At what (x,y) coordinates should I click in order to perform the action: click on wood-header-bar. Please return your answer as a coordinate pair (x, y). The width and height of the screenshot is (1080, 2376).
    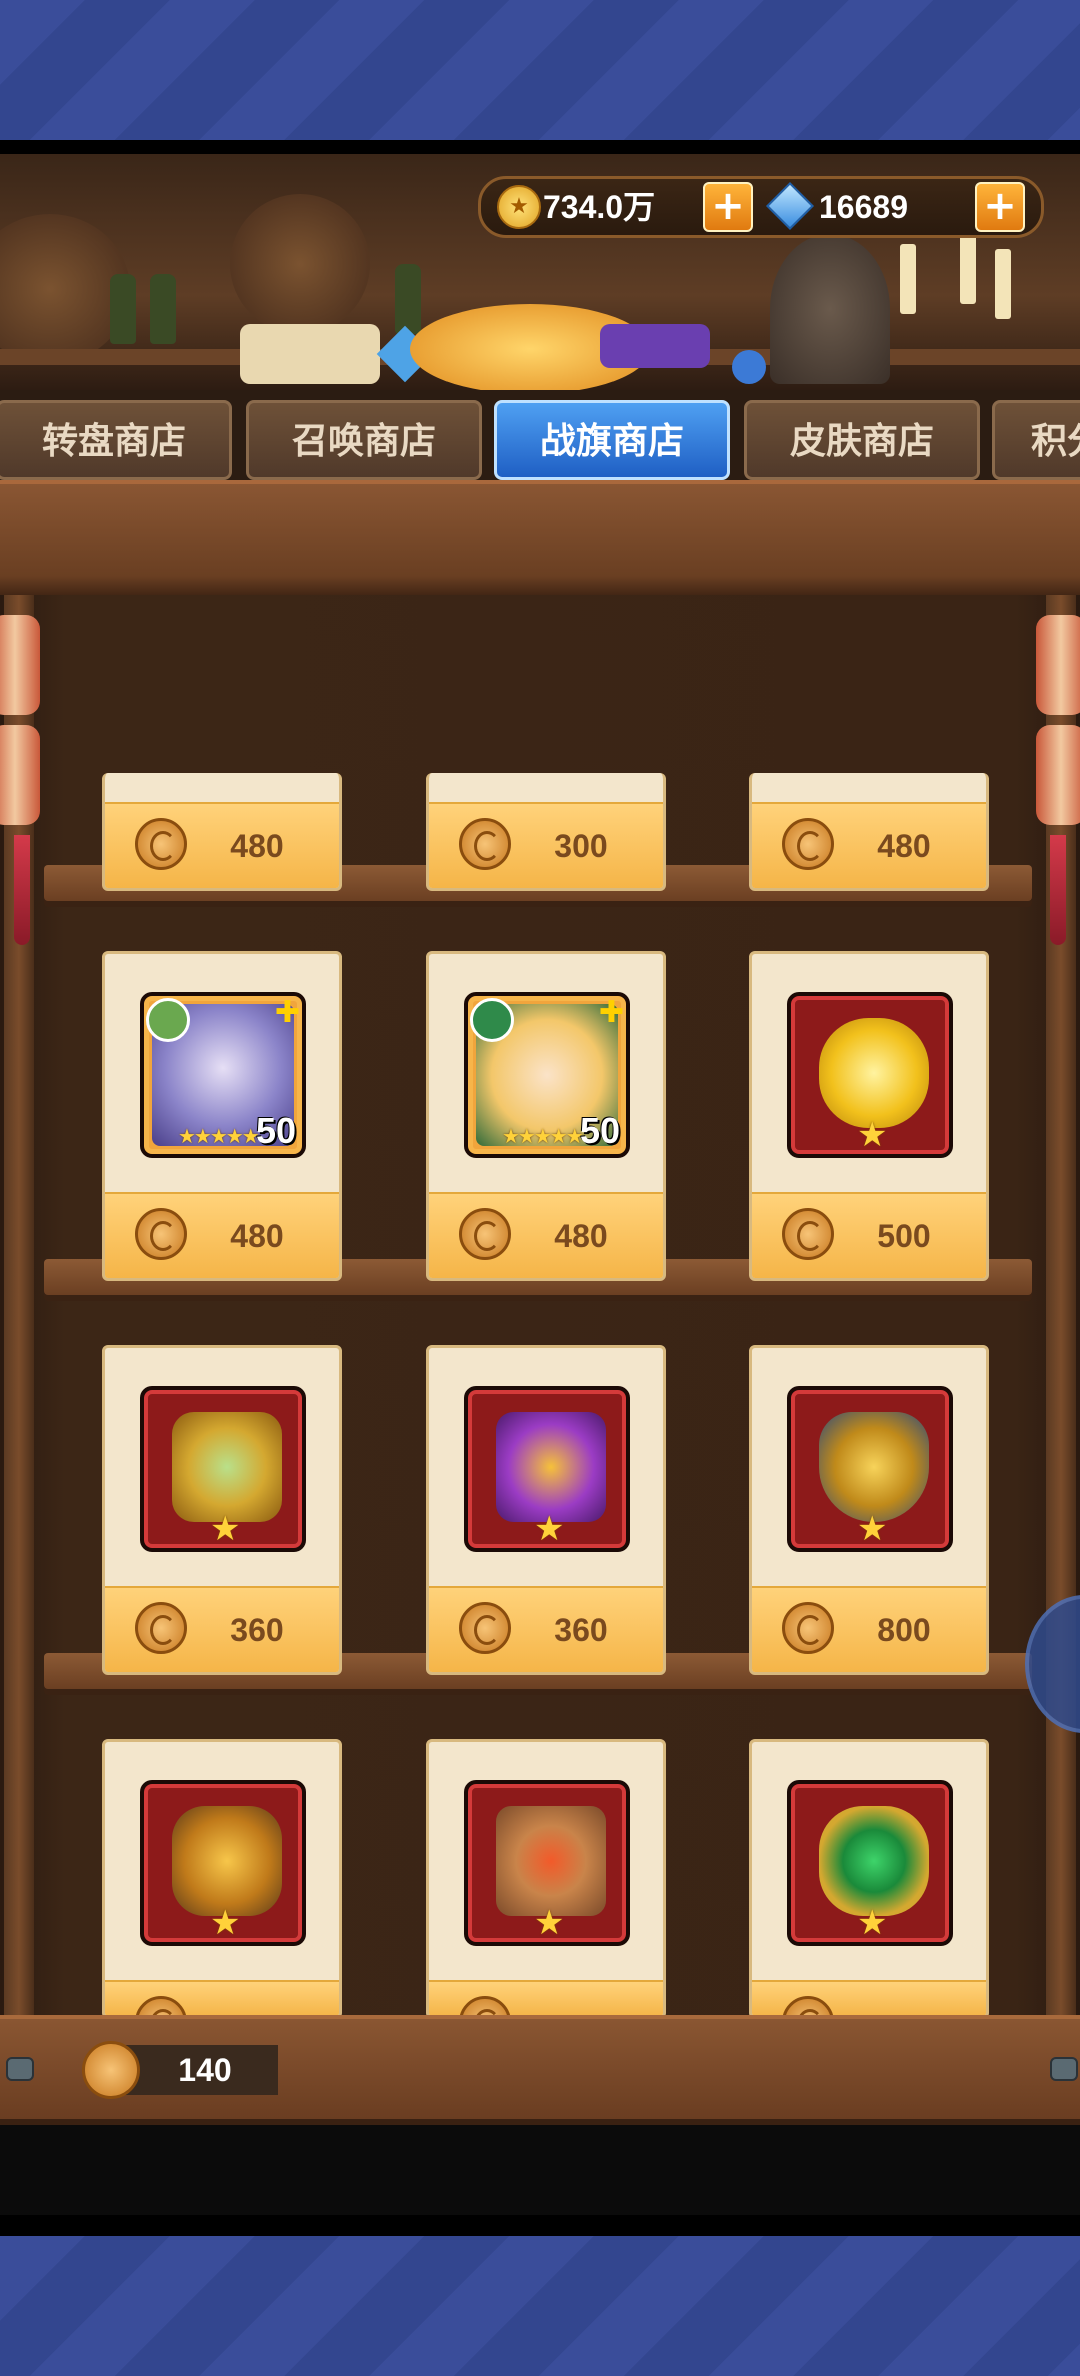
    Looking at the image, I should click on (540, 539).